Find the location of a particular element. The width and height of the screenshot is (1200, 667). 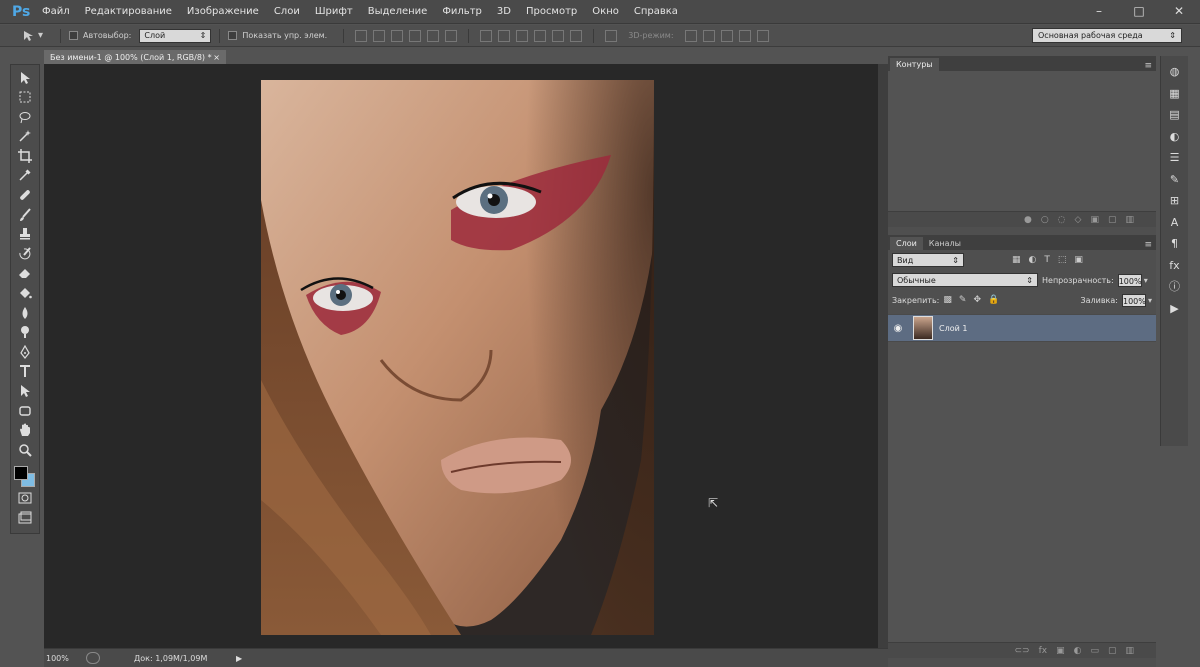

load-selection-icon: ◌ is located at coordinates (1062, 220).